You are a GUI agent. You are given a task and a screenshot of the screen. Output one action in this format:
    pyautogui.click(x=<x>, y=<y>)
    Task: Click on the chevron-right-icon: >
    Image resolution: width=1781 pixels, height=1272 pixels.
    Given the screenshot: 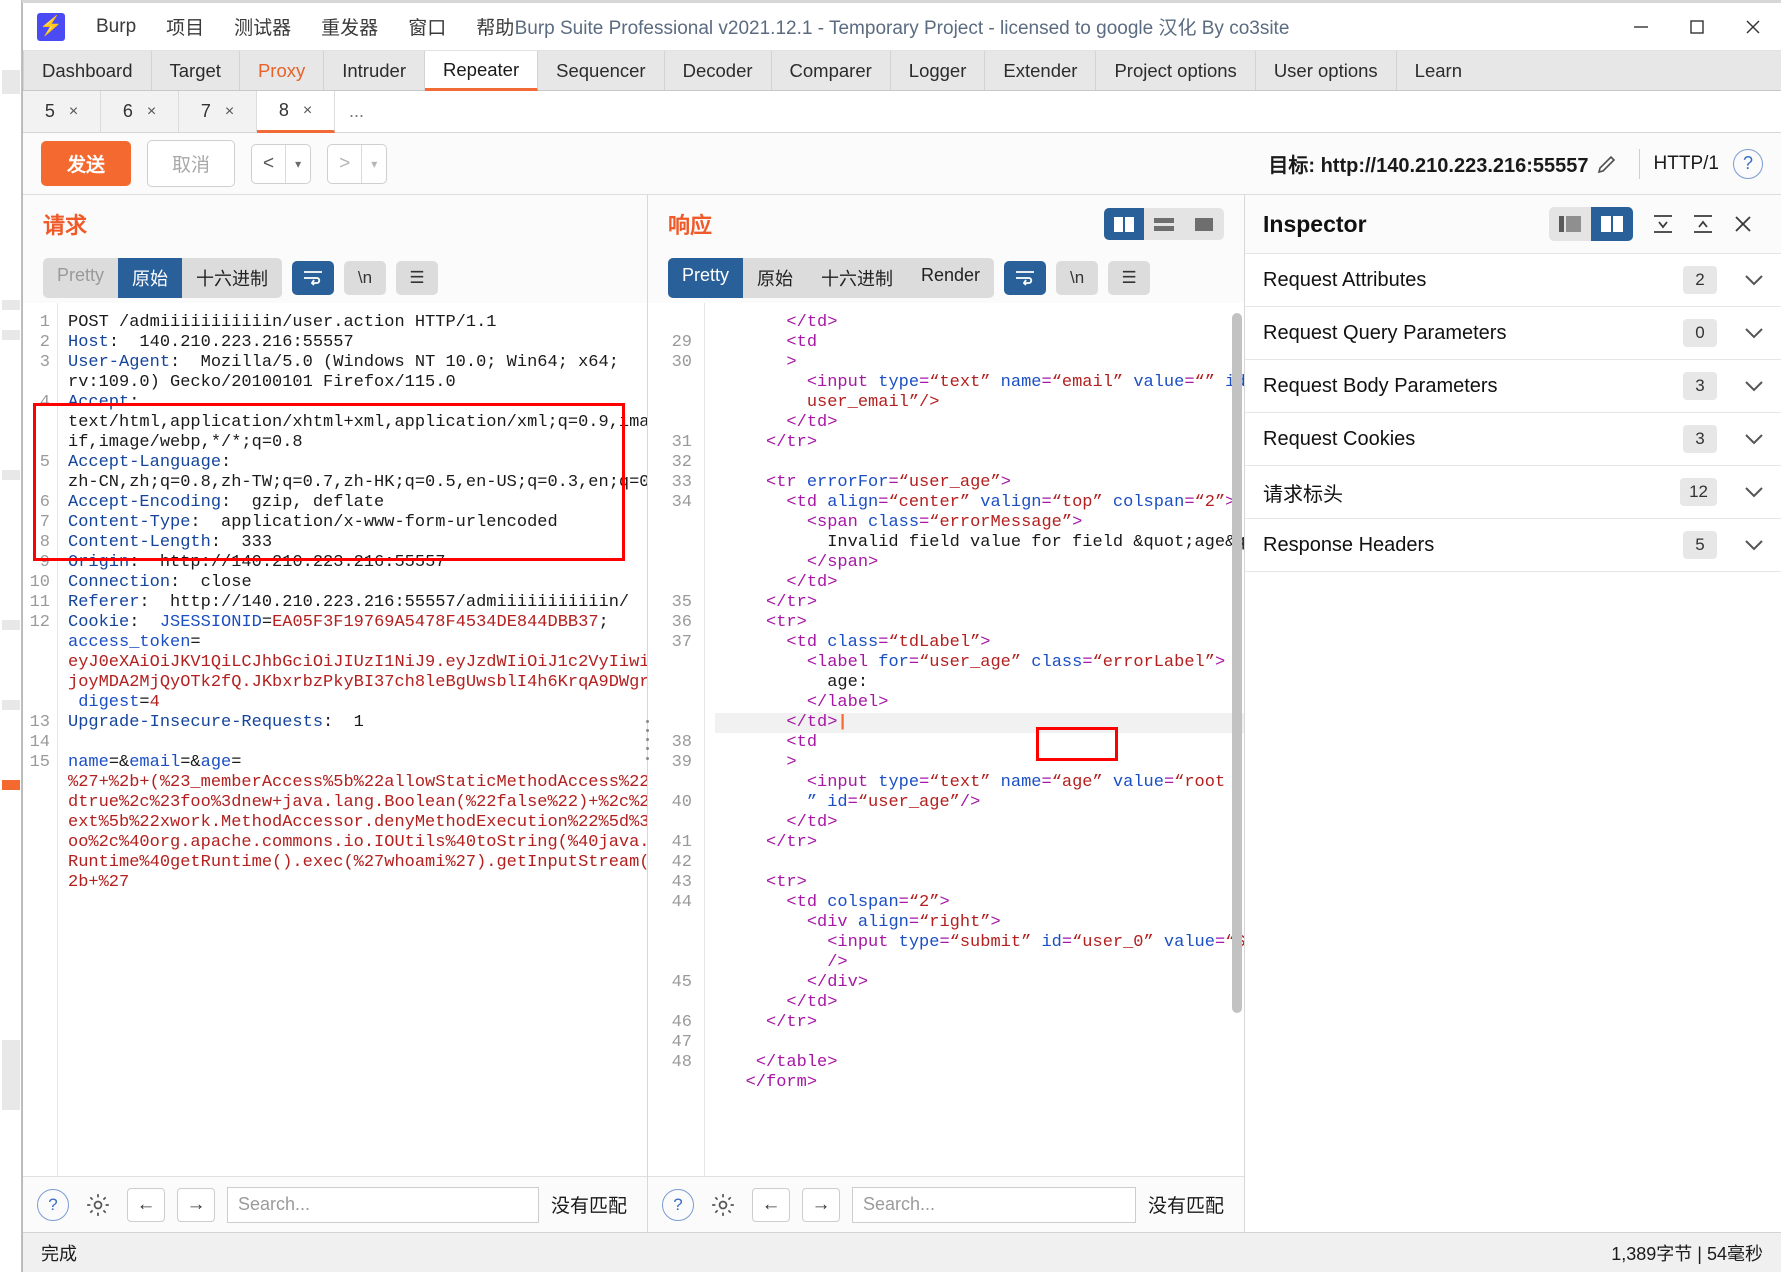 What is the action you would take?
    pyautogui.click(x=344, y=164)
    